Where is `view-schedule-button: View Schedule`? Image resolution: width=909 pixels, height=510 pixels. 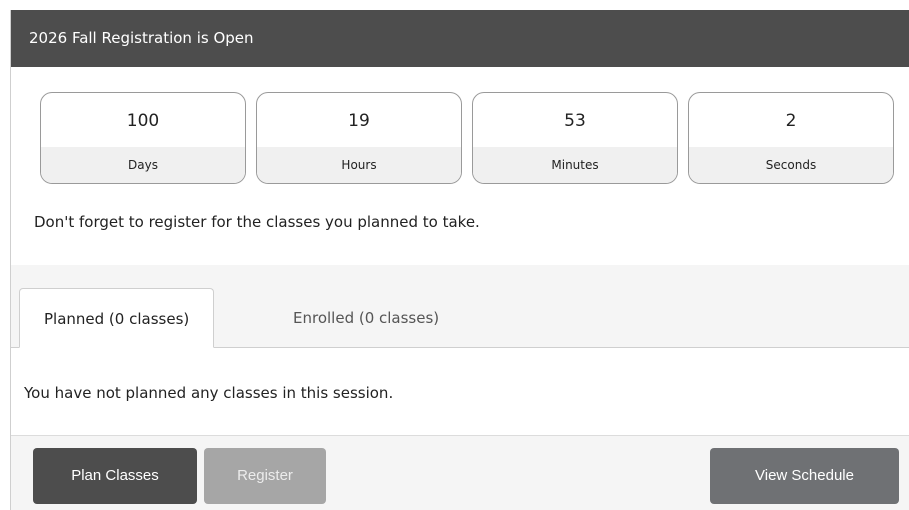 view-schedule-button: View Schedule is located at coordinates (804, 476).